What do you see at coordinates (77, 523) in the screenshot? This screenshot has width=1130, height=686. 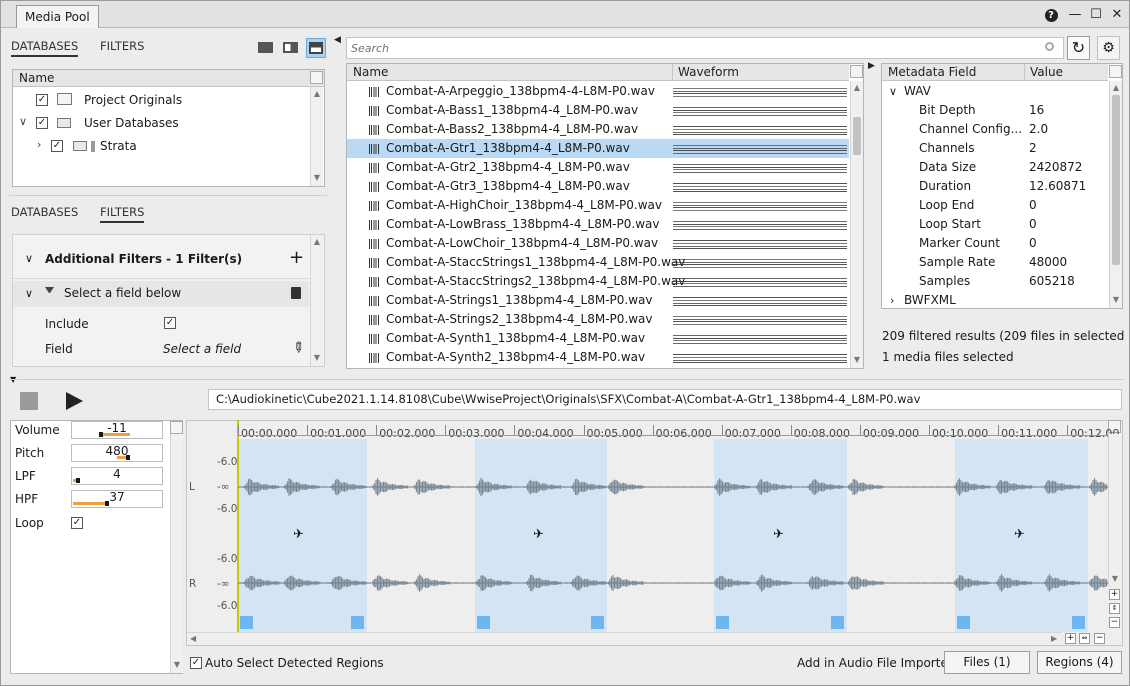 I see `loop-checkbox: ✓` at bounding box center [77, 523].